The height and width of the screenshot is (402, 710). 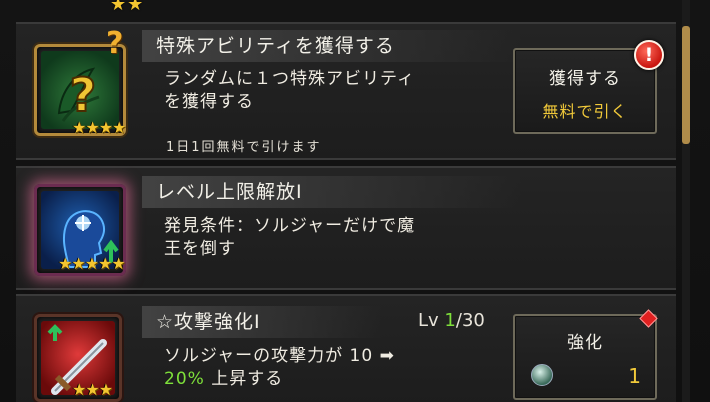 What do you see at coordinates (634, 376) in the screenshot?
I see `upgrade-cost: 1` at bounding box center [634, 376].